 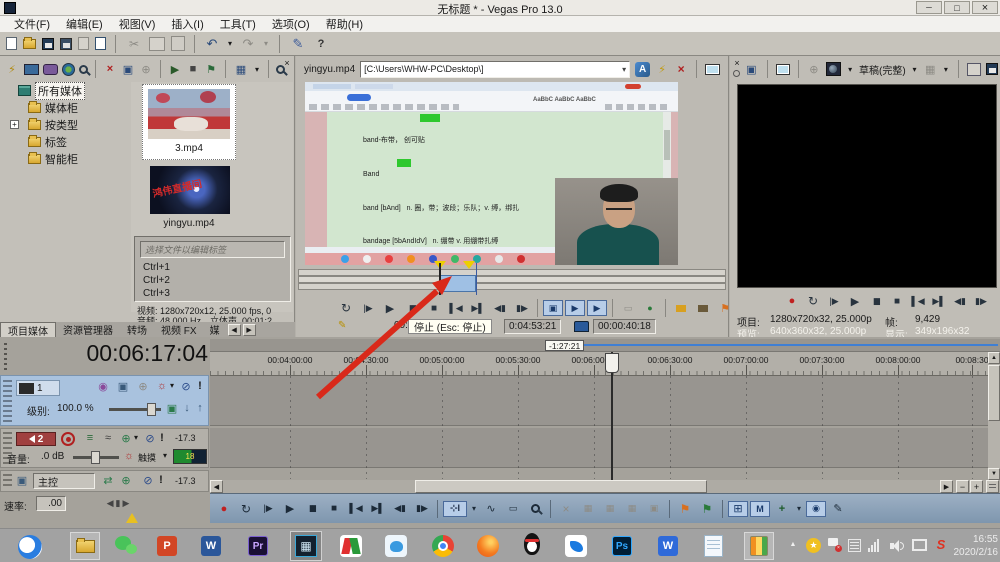 I want to click on marker-label-box: -1:27:21, so click(x=565, y=345).